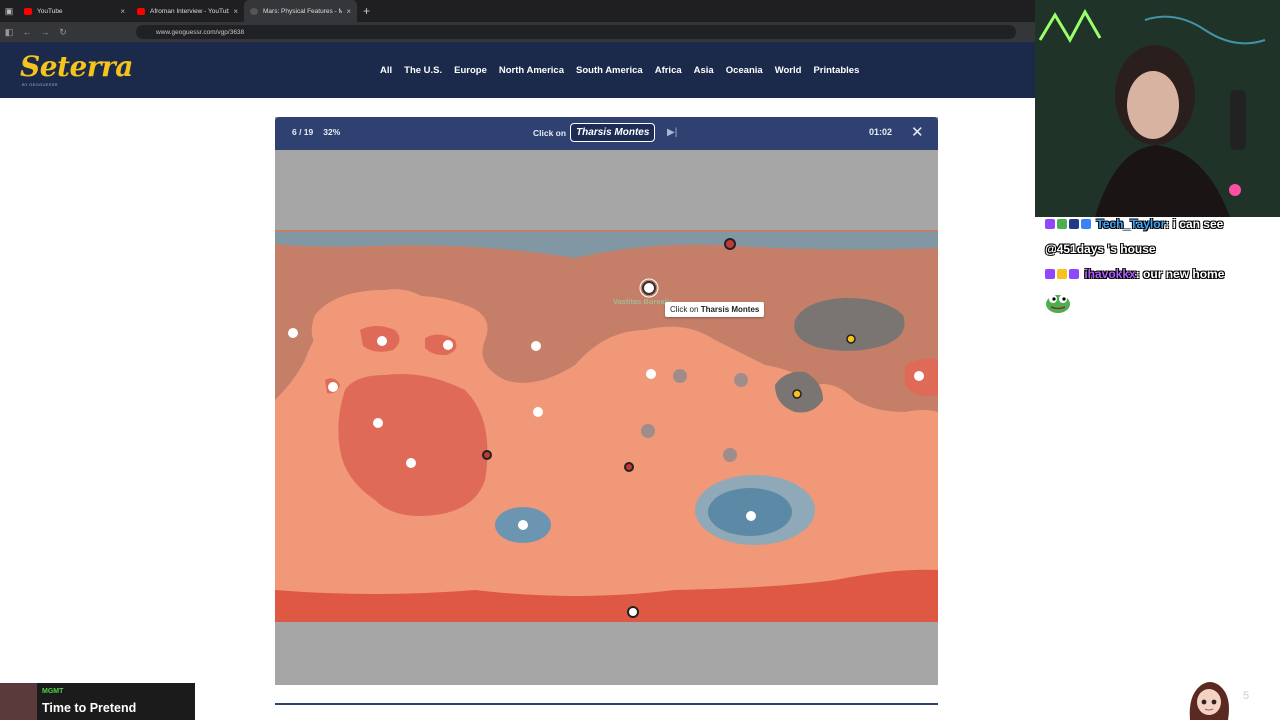 This screenshot has height=720, width=1280. What do you see at coordinates (1209, 701) in the screenshot?
I see `streamer-avatar` at bounding box center [1209, 701].